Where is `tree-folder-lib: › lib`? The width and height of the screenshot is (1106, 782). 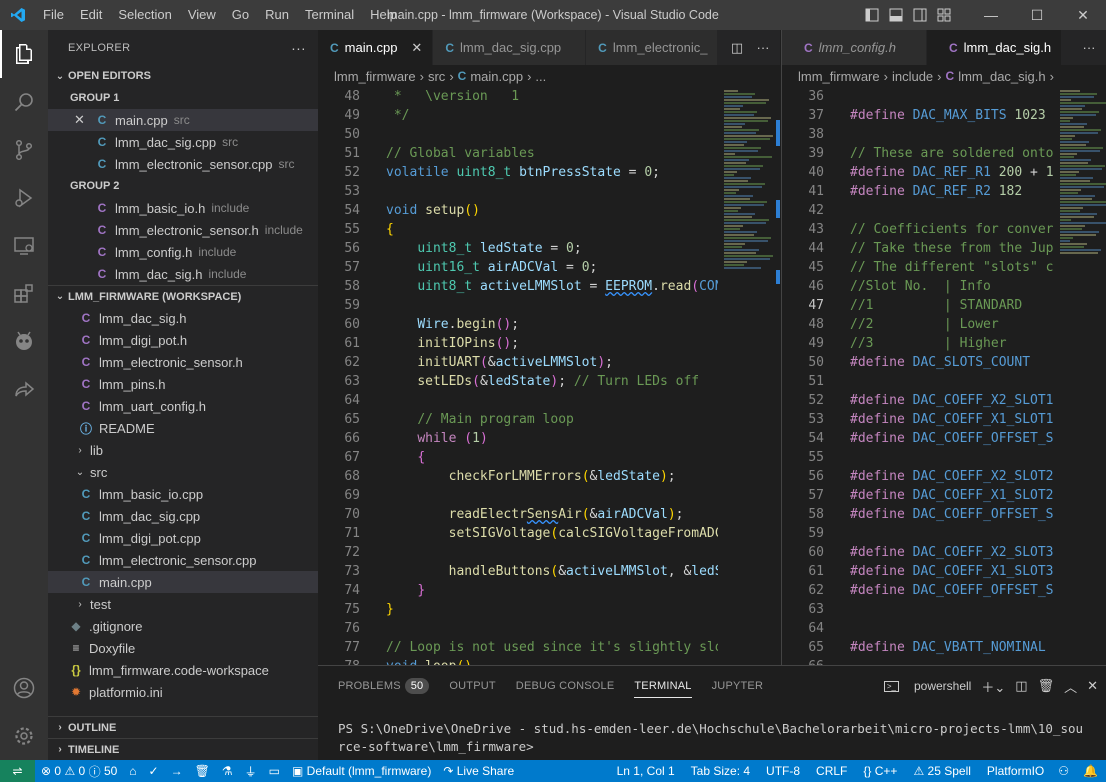
tree-folder-lib: › lib is located at coordinates (183, 450).